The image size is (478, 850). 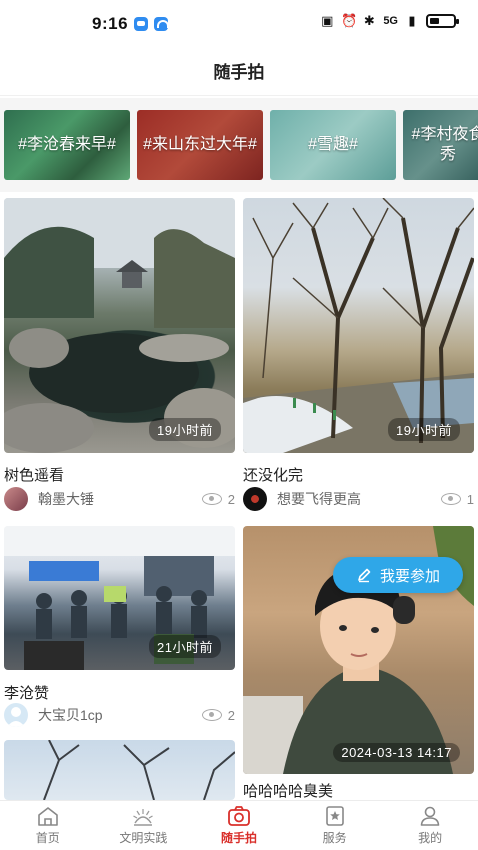 I want to click on camera-icon, so click(x=239, y=816).